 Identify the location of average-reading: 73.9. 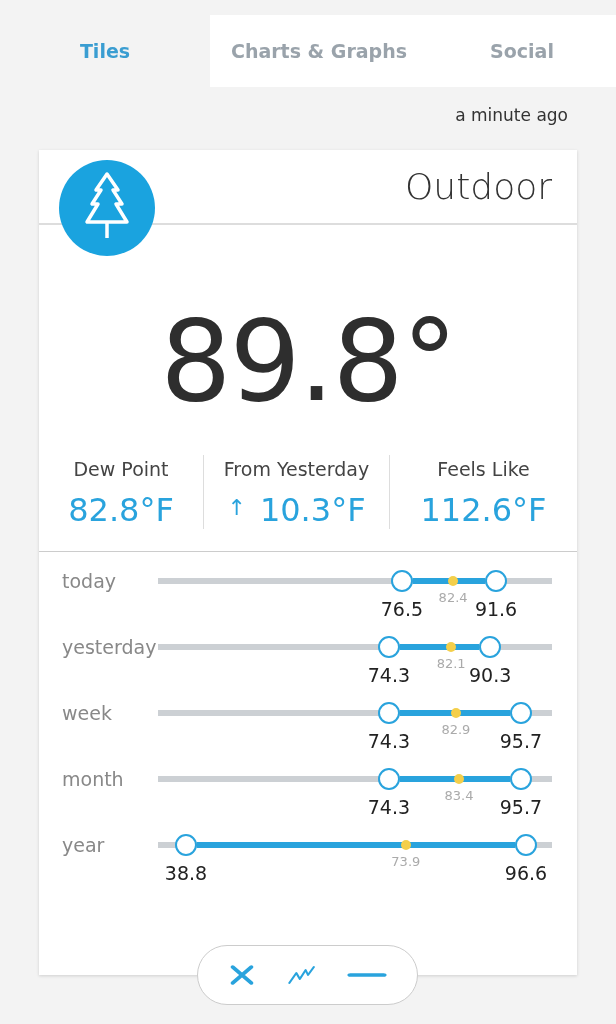
(406, 862).